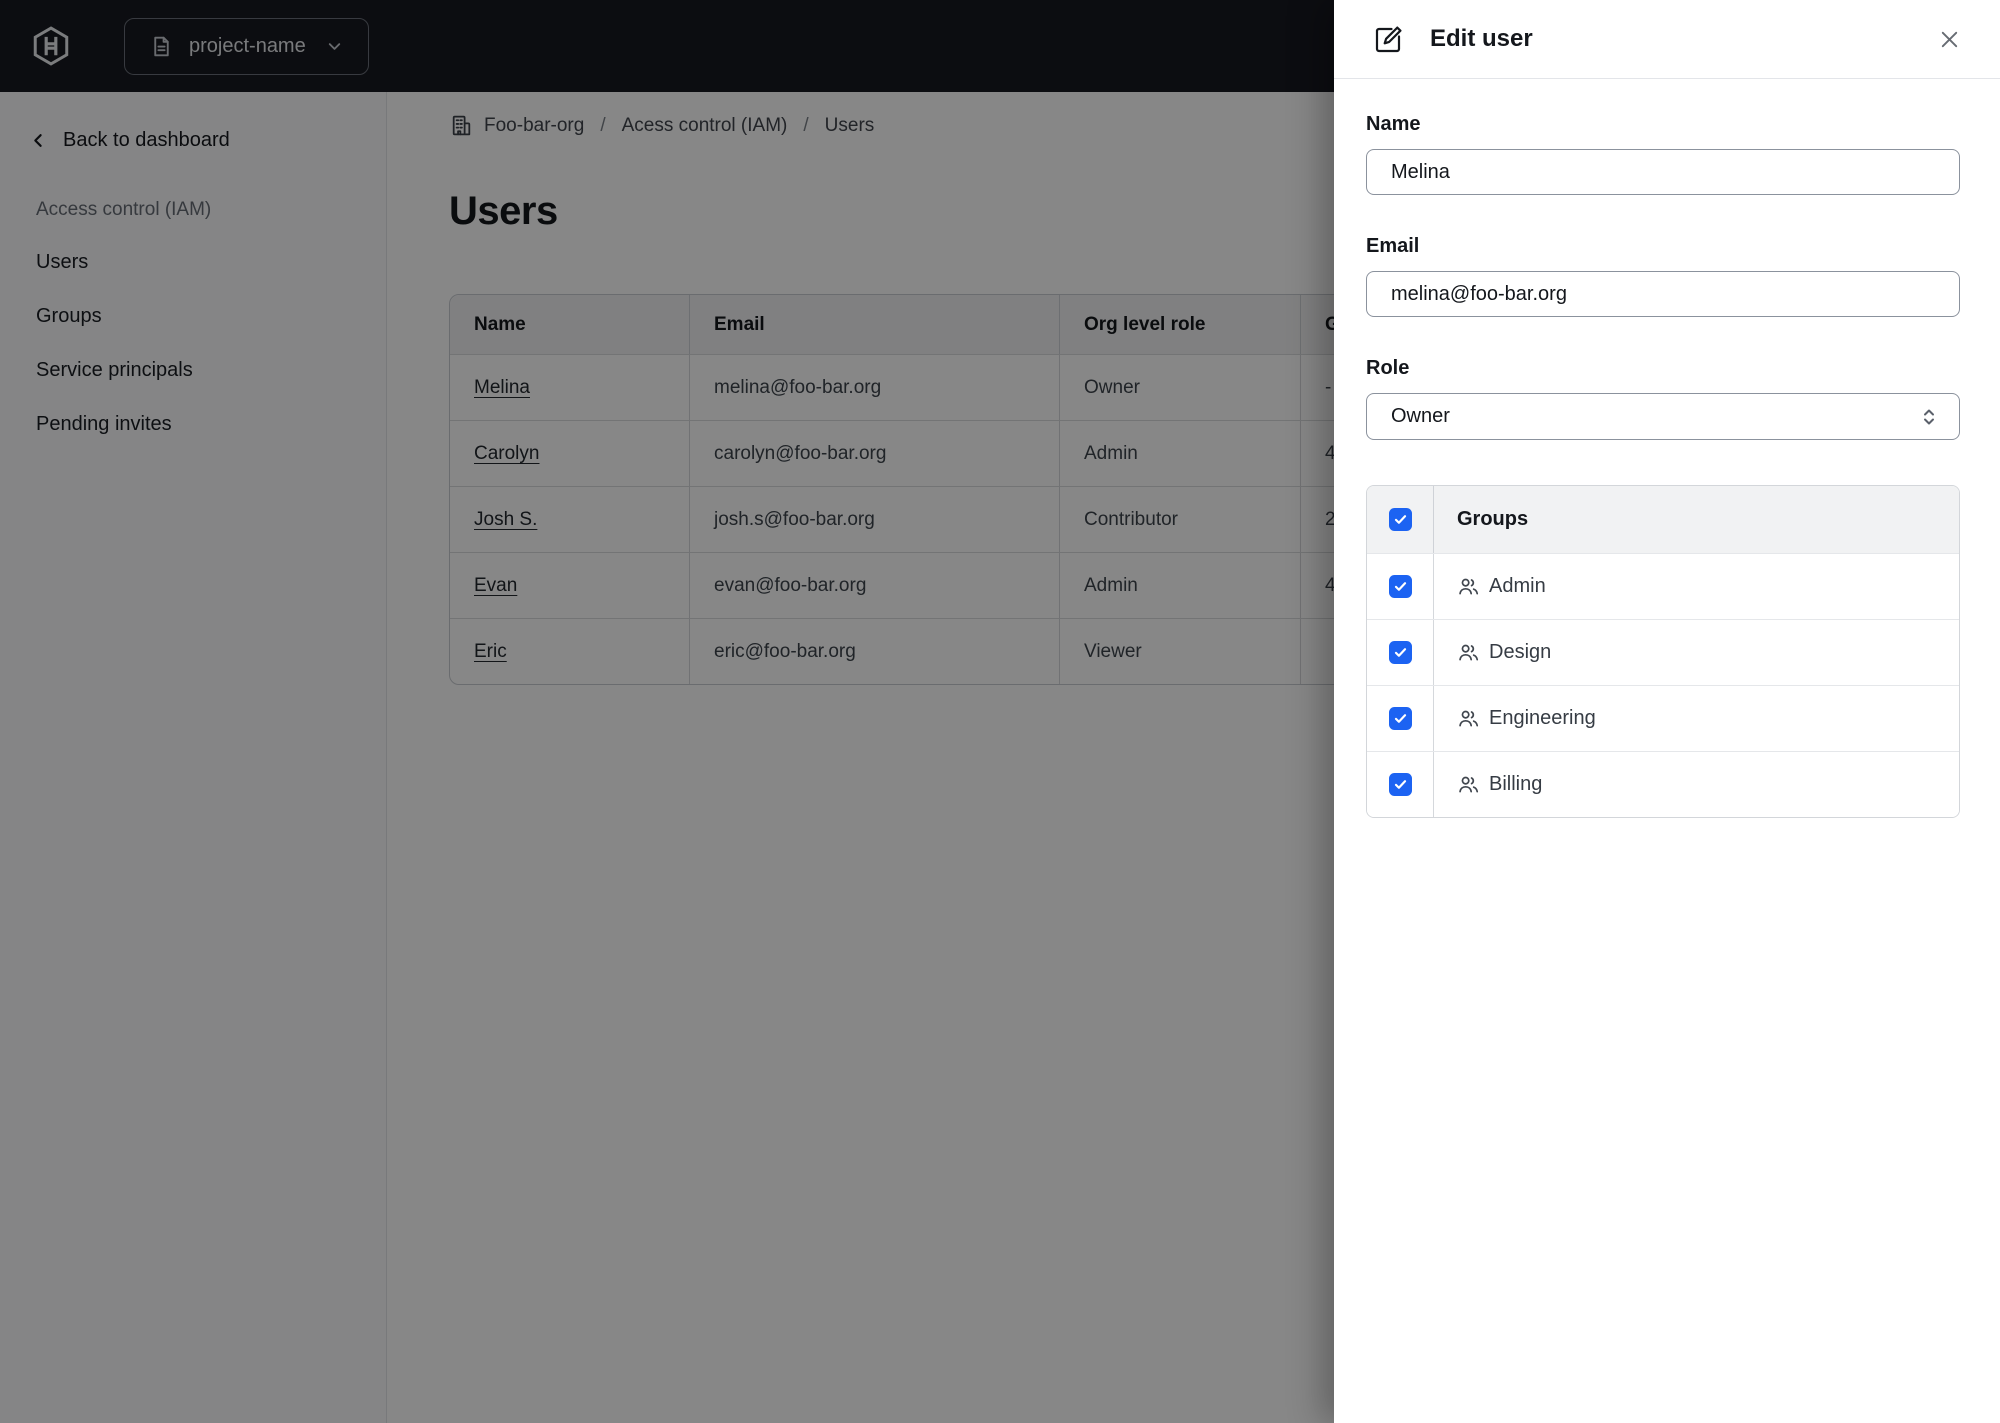 Image resolution: width=2000 pixels, height=1423 pixels. What do you see at coordinates (1393, 246) in the screenshot?
I see `email-field-label: Email` at bounding box center [1393, 246].